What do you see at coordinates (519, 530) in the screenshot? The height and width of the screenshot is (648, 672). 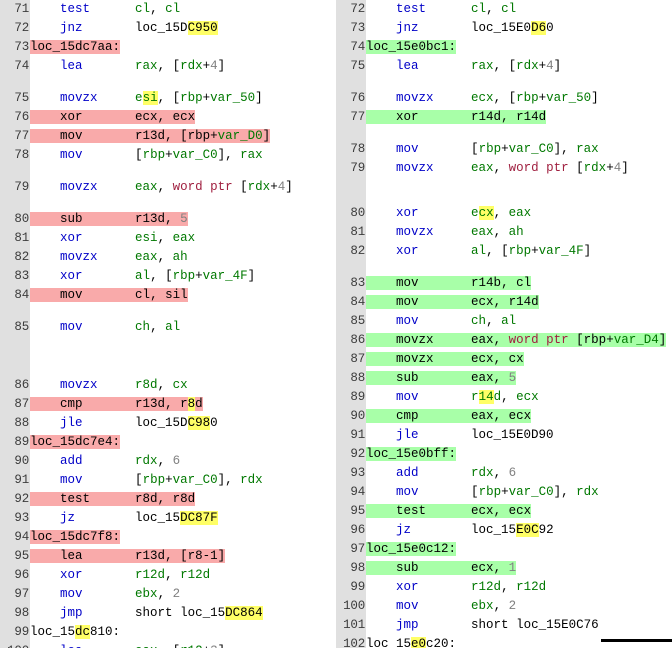 I see `code-text: jz loc_15E0C92` at bounding box center [519, 530].